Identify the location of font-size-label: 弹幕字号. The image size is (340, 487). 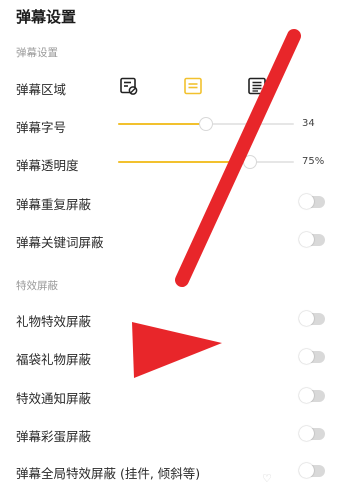
(41, 127).